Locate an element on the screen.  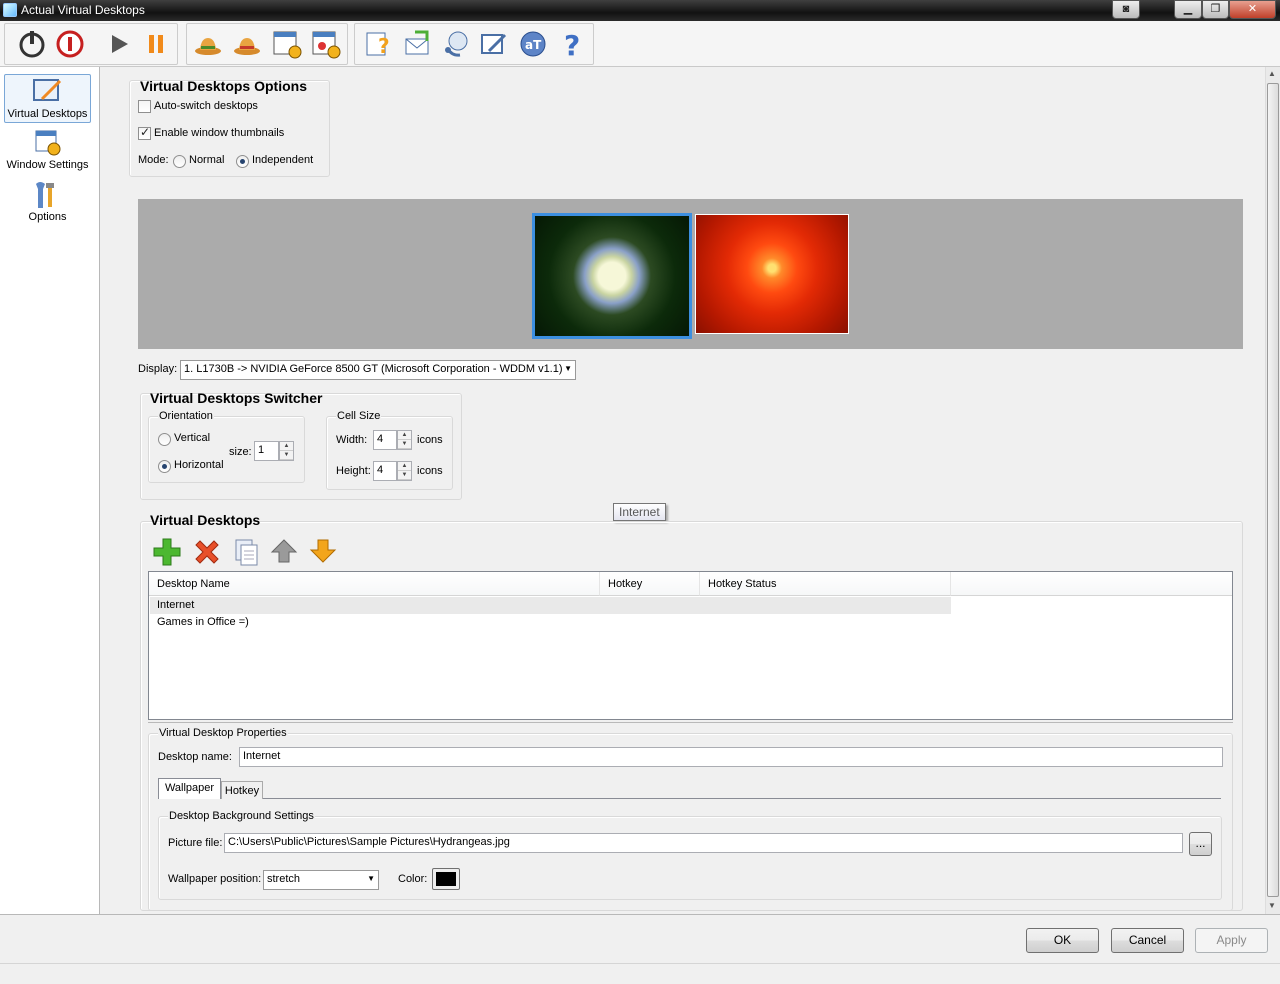
column-header-name: Desktop Name is located at coordinates (374, 584).